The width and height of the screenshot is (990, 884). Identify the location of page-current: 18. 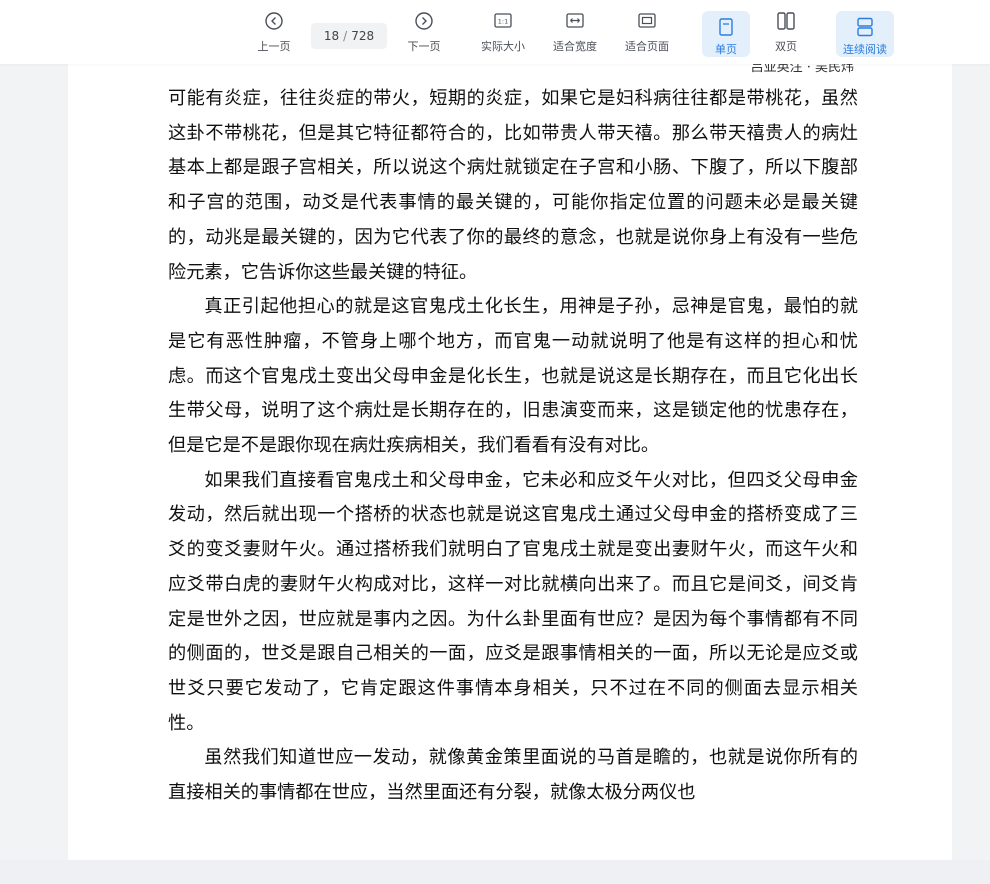
(331, 36).